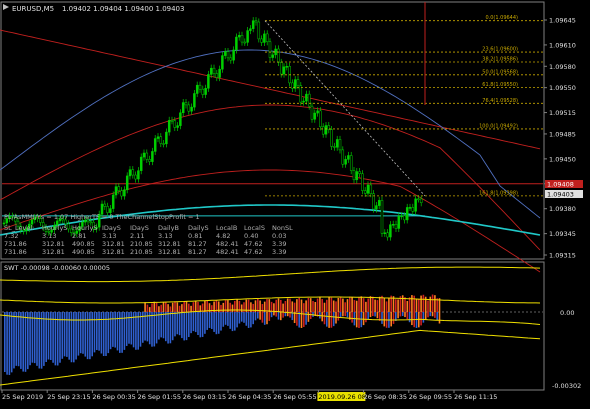 The height and width of the screenshot is (409, 590). What do you see at coordinates (253, 252) in the screenshot?
I see `info-cell: 47.62` at bounding box center [253, 252].